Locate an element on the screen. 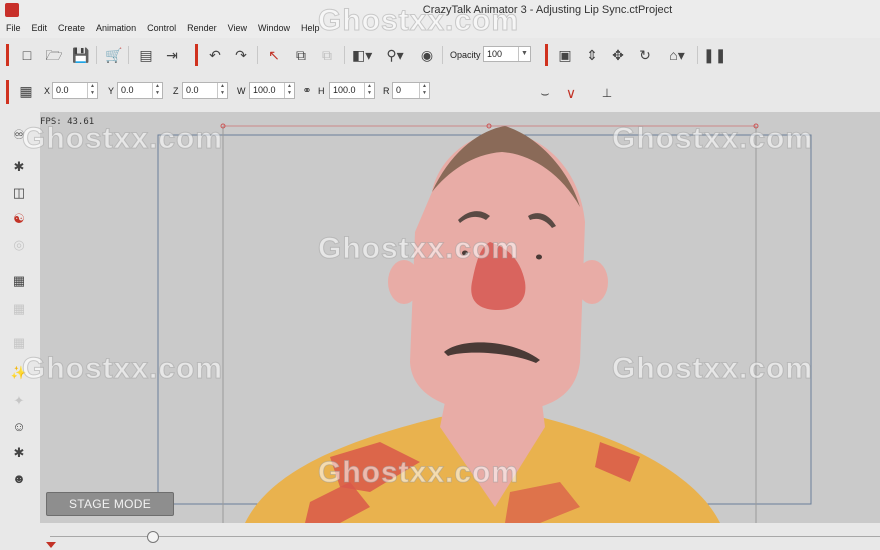 The image size is (880, 550). face-puppet-icon: ☯ is located at coordinates (19, 219).